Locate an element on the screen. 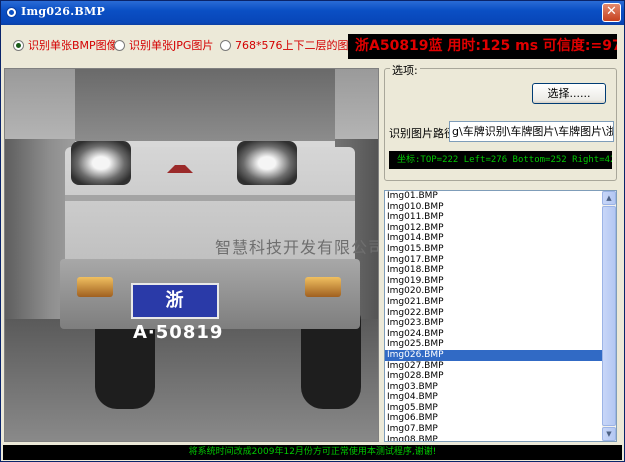 The height and width of the screenshot is (462, 625). list-item: Img012.BMP is located at coordinates (494, 228).